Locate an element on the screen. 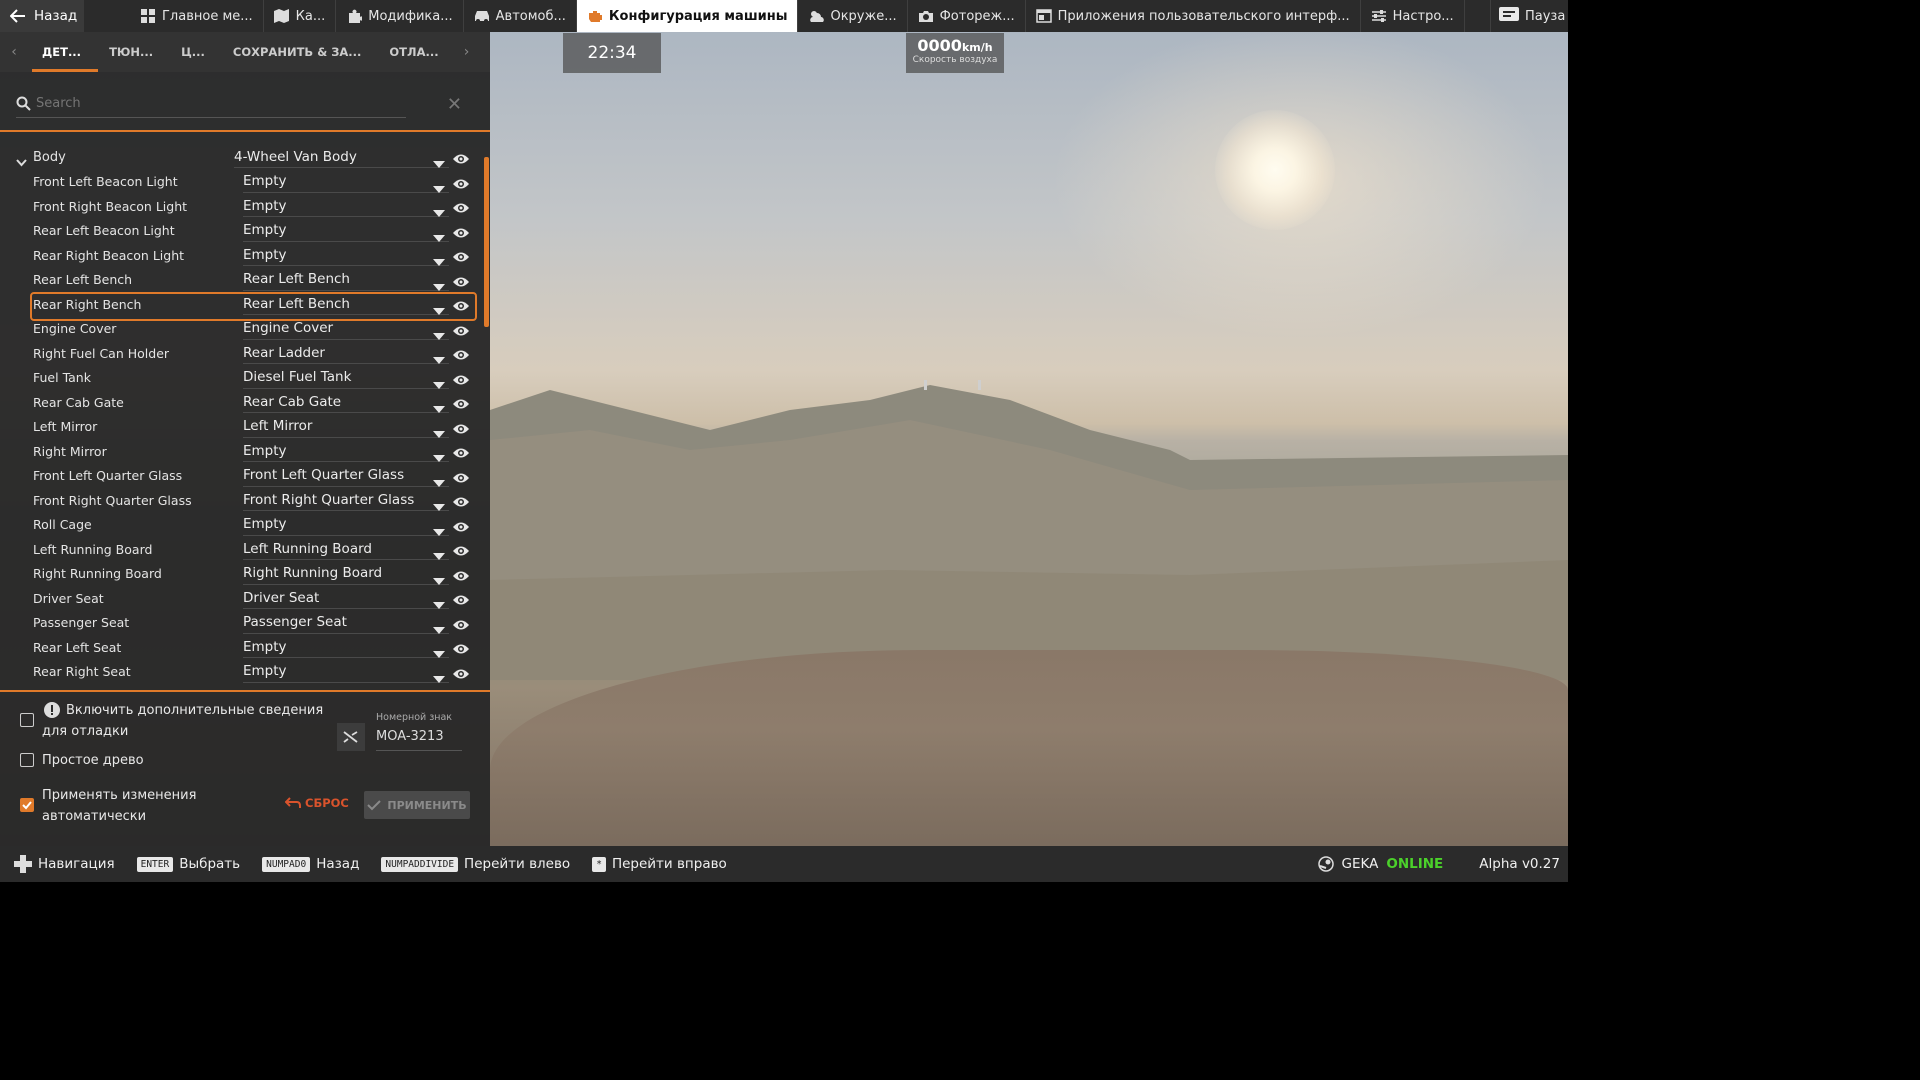 This screenshot has height=1080, width=1920. tree-row: Right Mirror Empty is located at coordinates (241, 451).